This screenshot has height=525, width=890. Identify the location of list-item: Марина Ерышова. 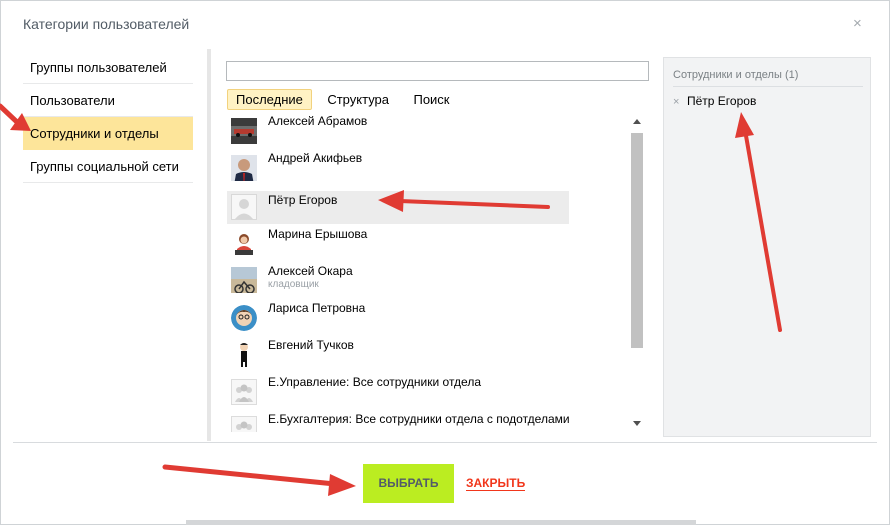
(398, 243).